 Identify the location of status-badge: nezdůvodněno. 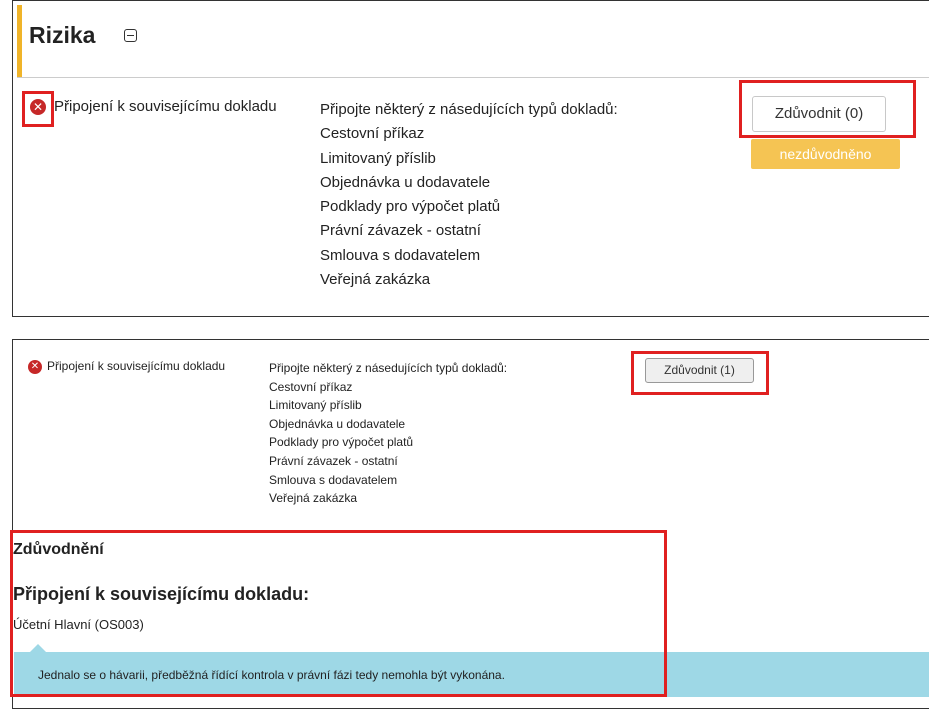
(825, 154).